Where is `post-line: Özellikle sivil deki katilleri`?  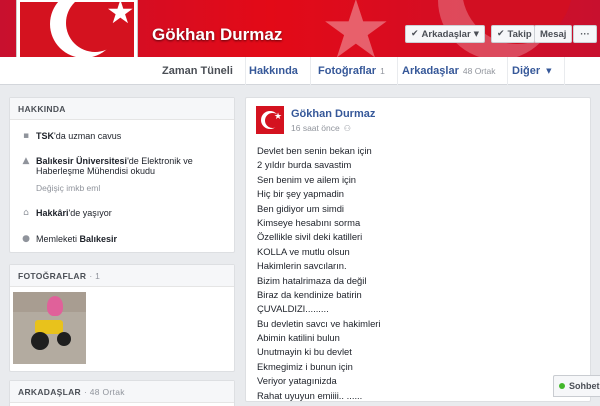 post-line: Özellikle sivil deki katilleri is located at coordinates (310, 237).